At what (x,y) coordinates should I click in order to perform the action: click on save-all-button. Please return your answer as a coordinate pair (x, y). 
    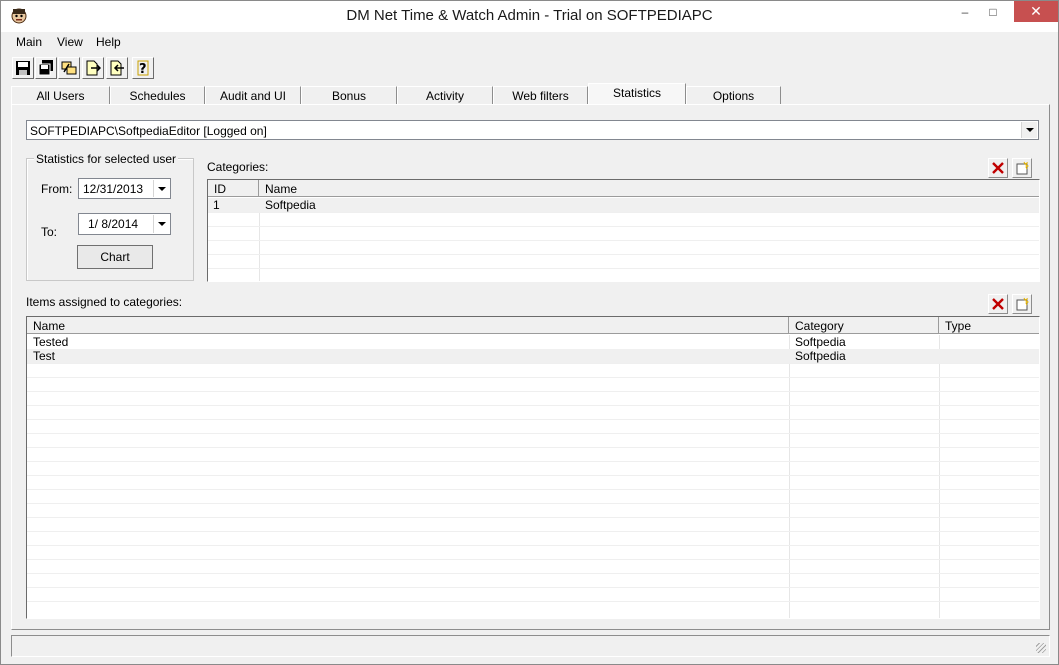
    Looking at the image, I should click on (46, 68).